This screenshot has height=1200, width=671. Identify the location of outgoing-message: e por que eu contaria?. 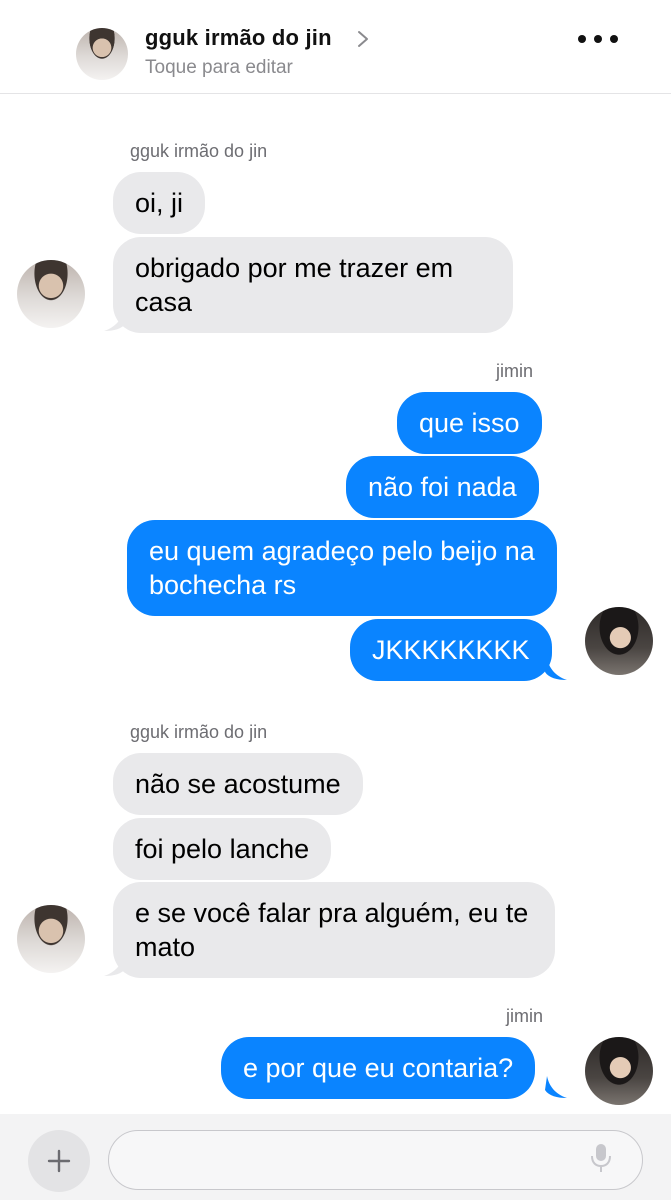
(378, 1068).